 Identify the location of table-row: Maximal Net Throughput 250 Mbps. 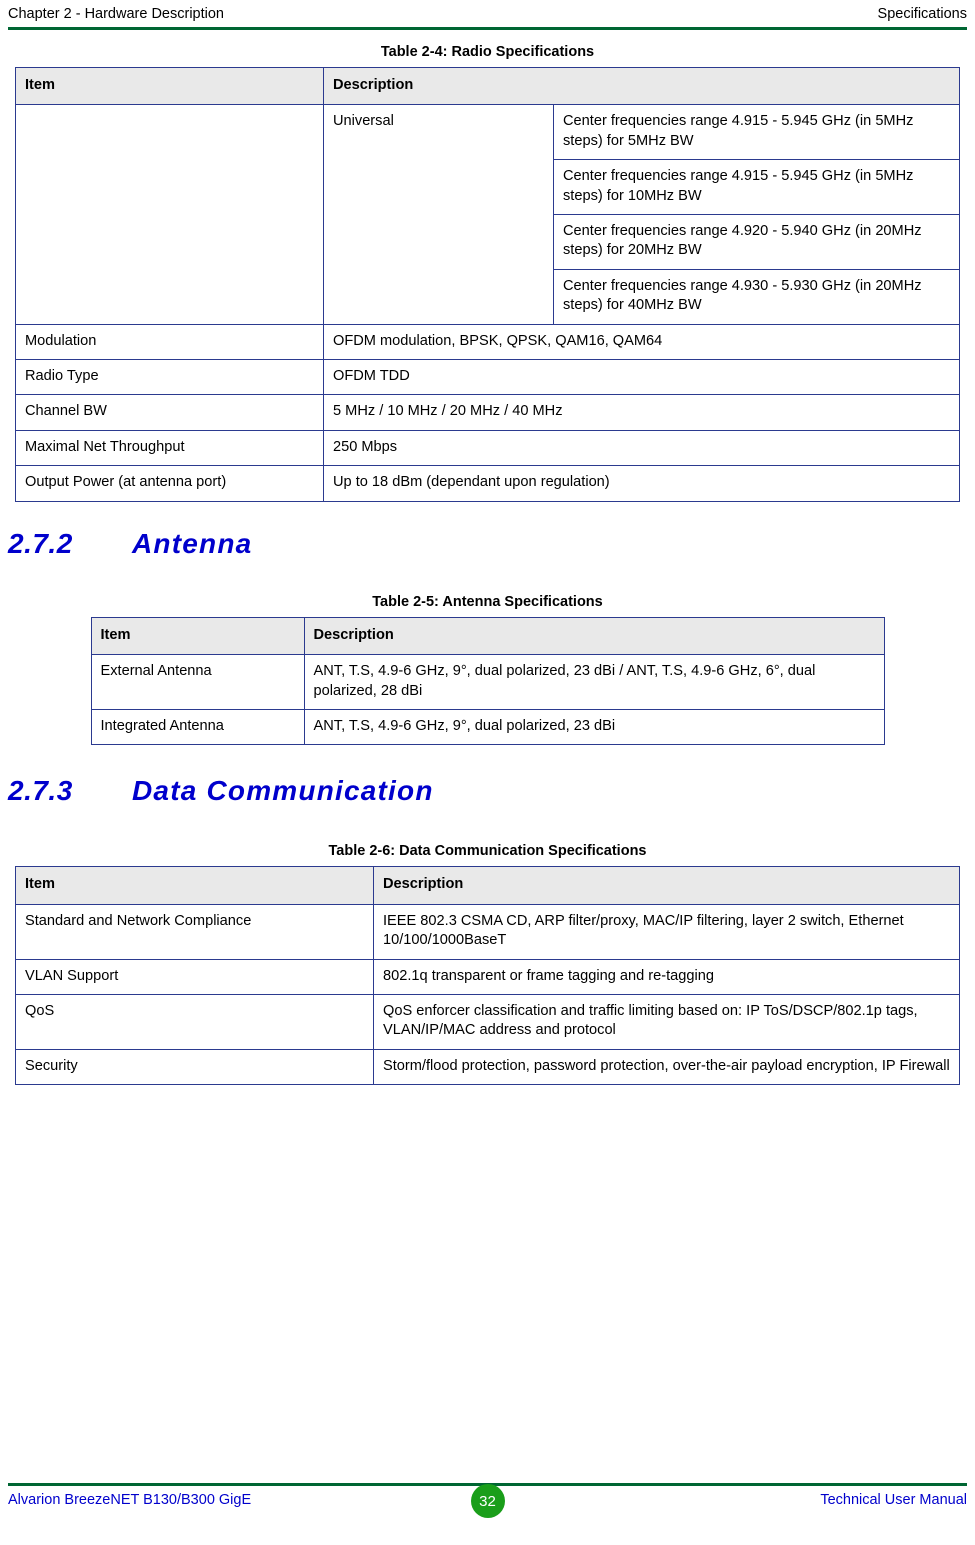
(487, 448).